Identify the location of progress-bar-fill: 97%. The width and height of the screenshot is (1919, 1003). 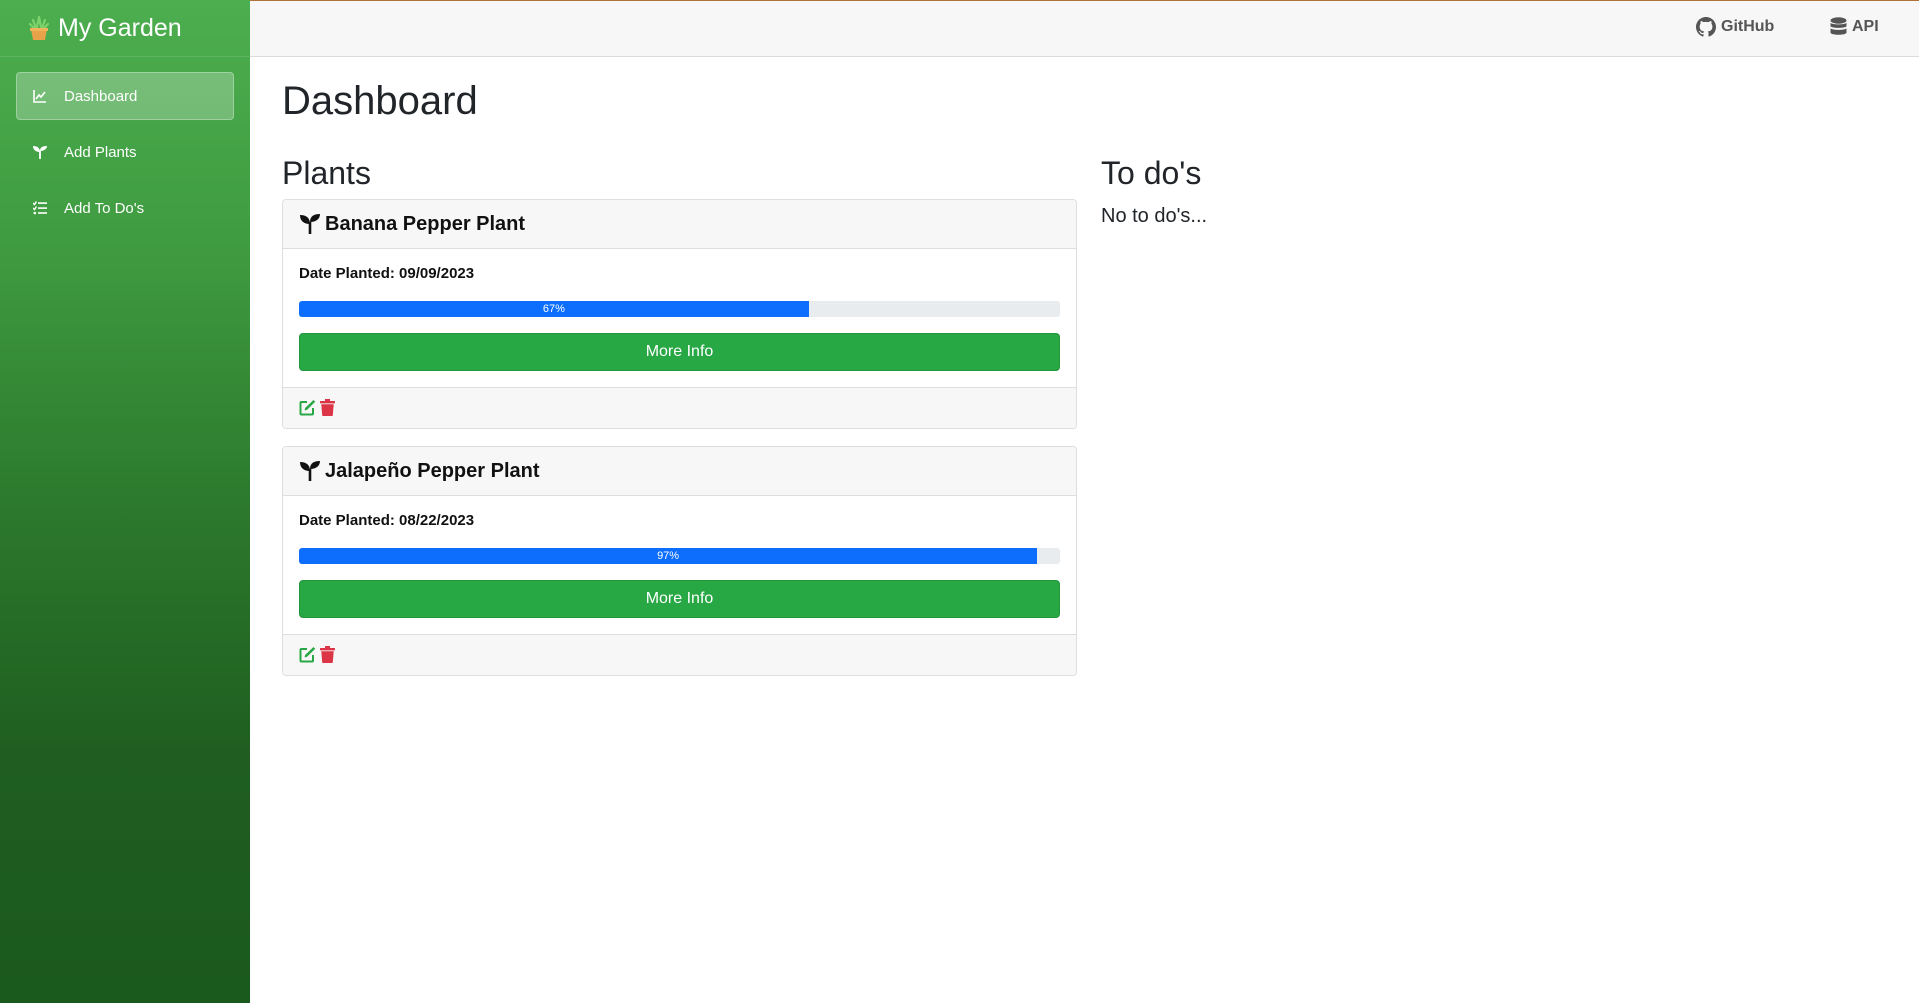
(668, 556).